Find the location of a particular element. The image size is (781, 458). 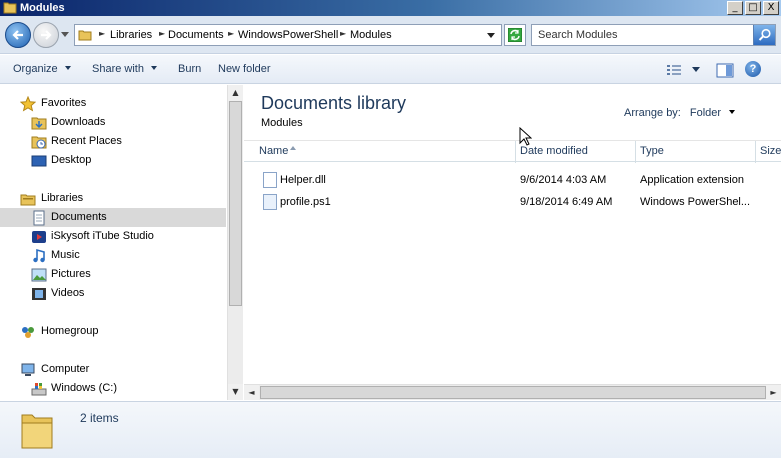

back-button is located at coordinates (18, 35).